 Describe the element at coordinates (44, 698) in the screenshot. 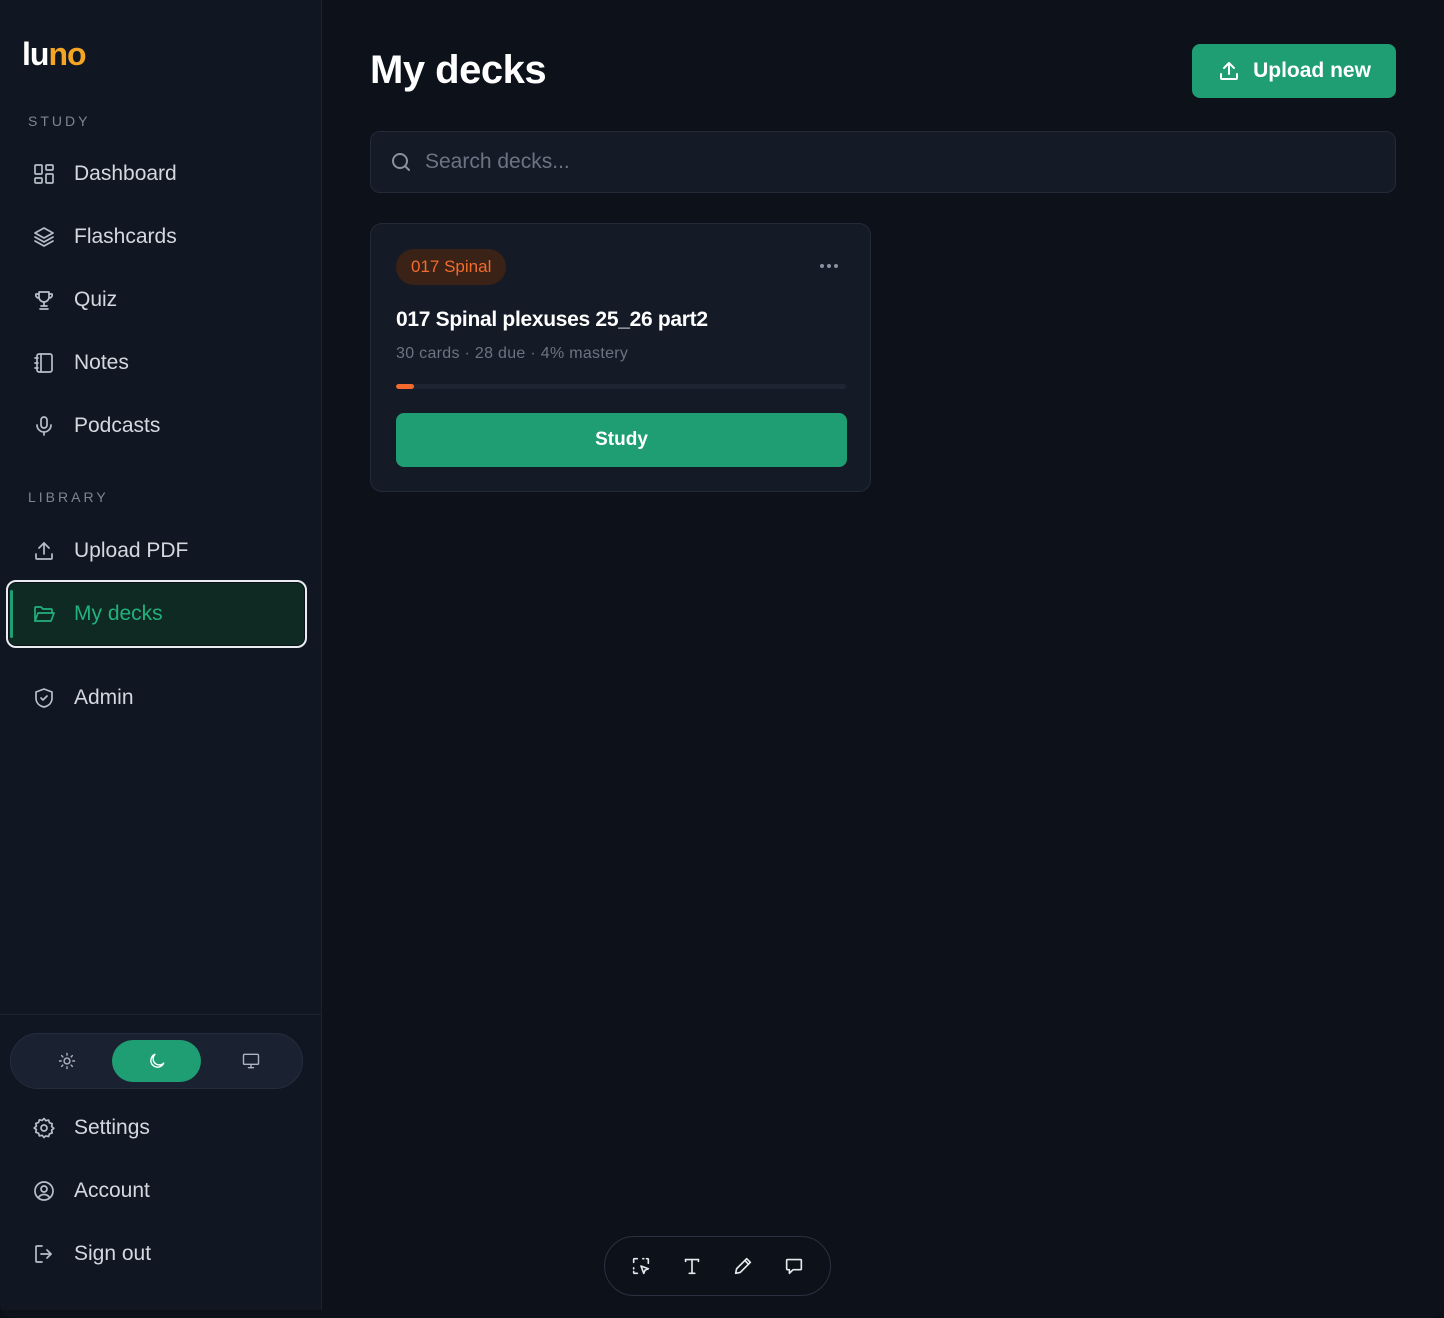

I see `shield-icon` at that location.